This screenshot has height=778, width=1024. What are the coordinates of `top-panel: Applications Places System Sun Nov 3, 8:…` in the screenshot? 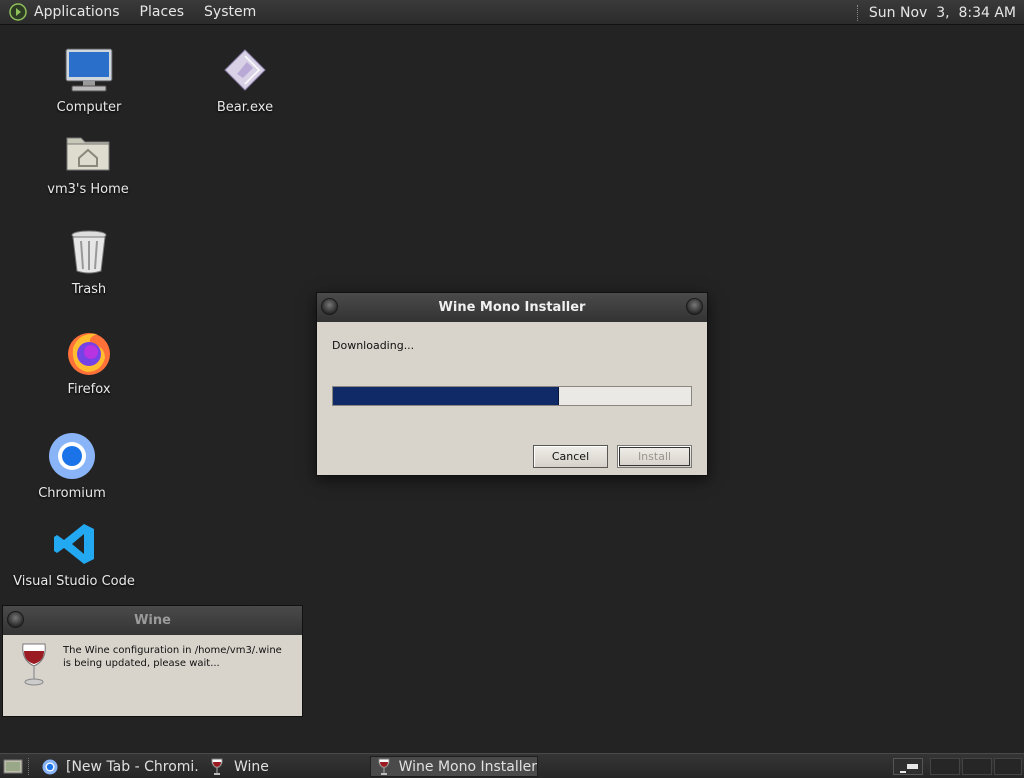 It's located at (512, 12).